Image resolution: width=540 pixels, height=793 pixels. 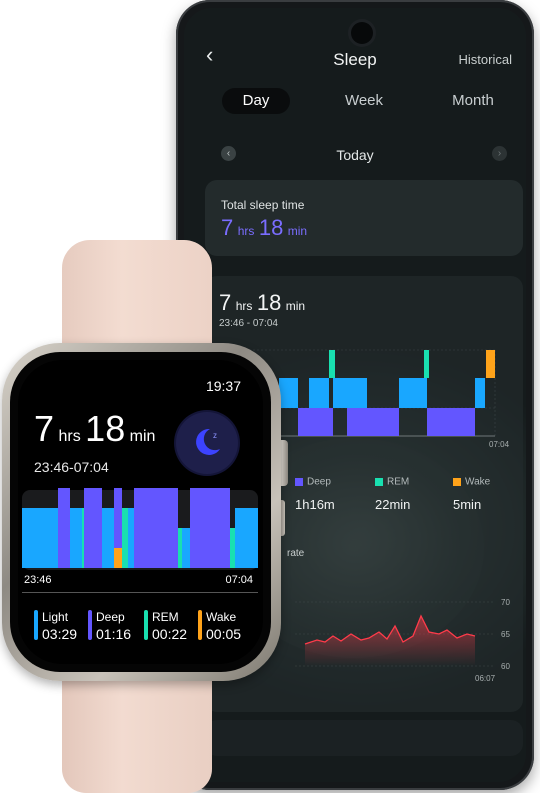 What do you see at coordinates (248, 323) in the screenshot?
I see `detail-time-range: 23:46 - 07:04` at bounding box center [248, 323].